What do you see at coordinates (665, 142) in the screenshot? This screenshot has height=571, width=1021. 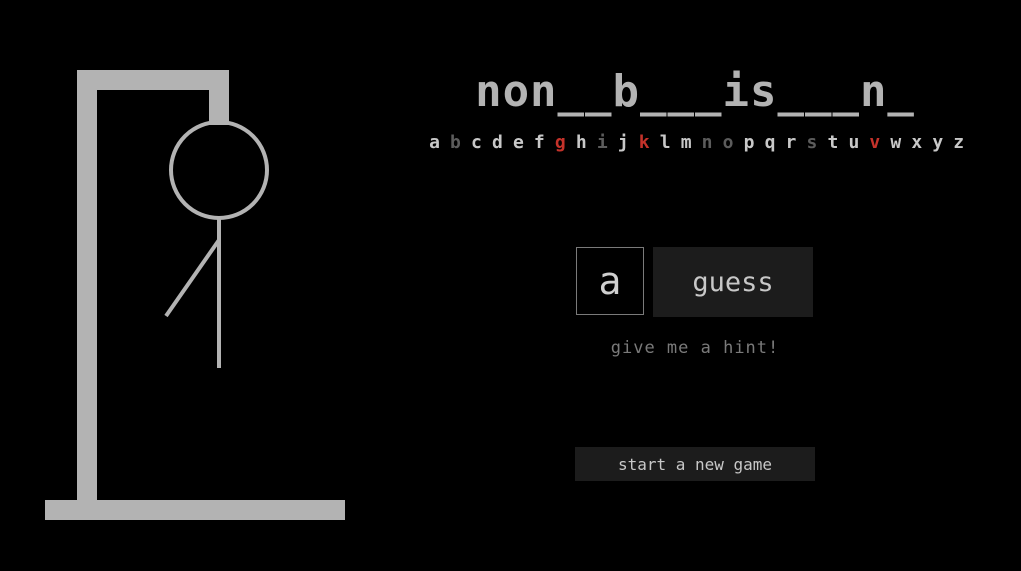 I see `letter-l: l` at bounding box center [665, 142].